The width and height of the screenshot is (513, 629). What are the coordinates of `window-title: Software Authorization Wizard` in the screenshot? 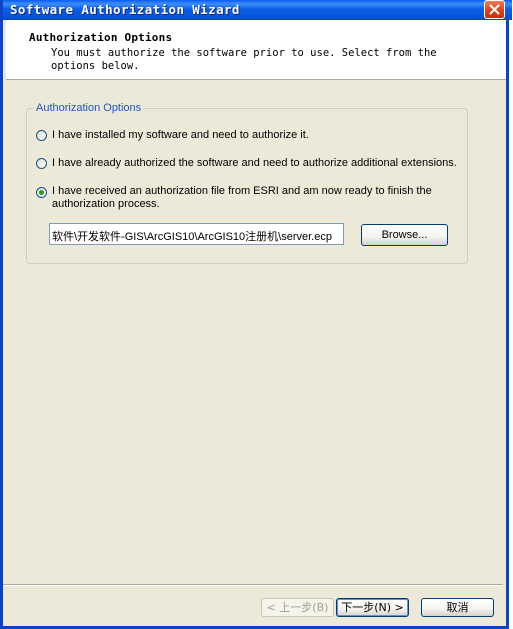 It's located at (125, 9).